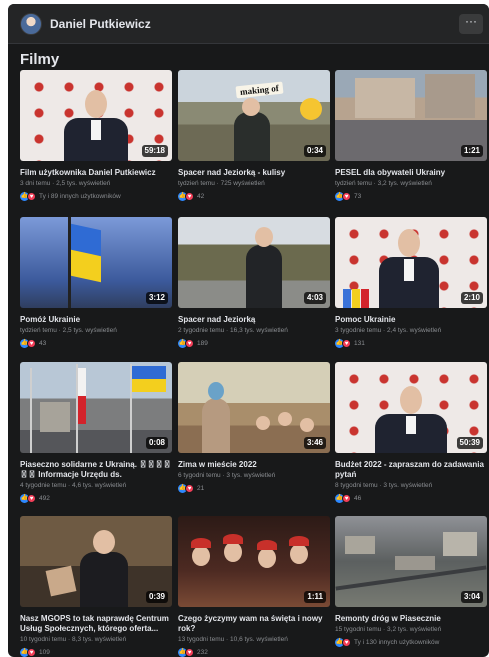  What do you see at coordinates (411, 262) in the screenshot?
I see `video-thumbnail: 2:10` at bounding box center [411, 262].